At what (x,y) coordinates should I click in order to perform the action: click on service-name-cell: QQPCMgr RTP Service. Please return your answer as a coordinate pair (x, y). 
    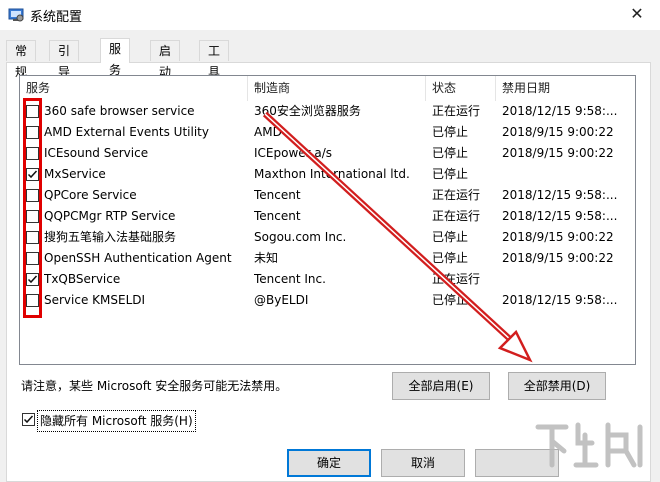
    Looking at the image, I should click on (110, 216).